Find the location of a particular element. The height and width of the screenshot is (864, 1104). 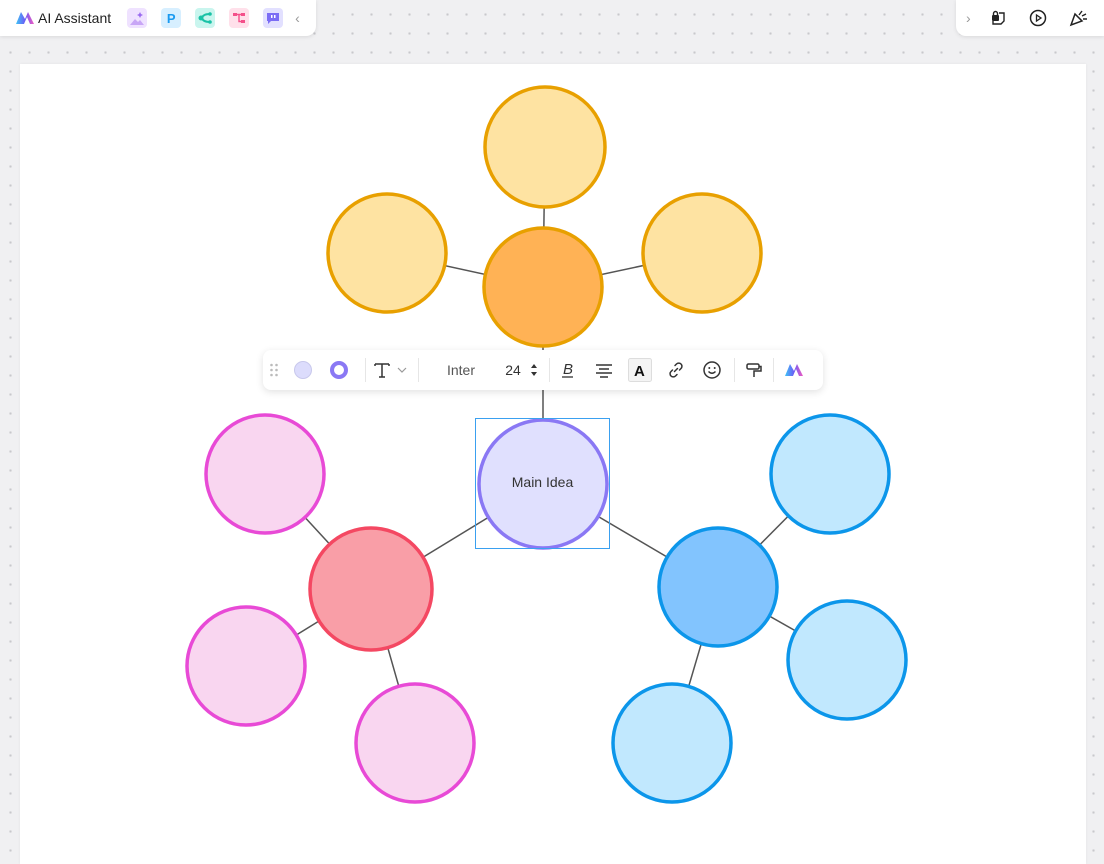

top-left-toolbar: AI Assistant P ‹ is located at coordinates (158, 18).